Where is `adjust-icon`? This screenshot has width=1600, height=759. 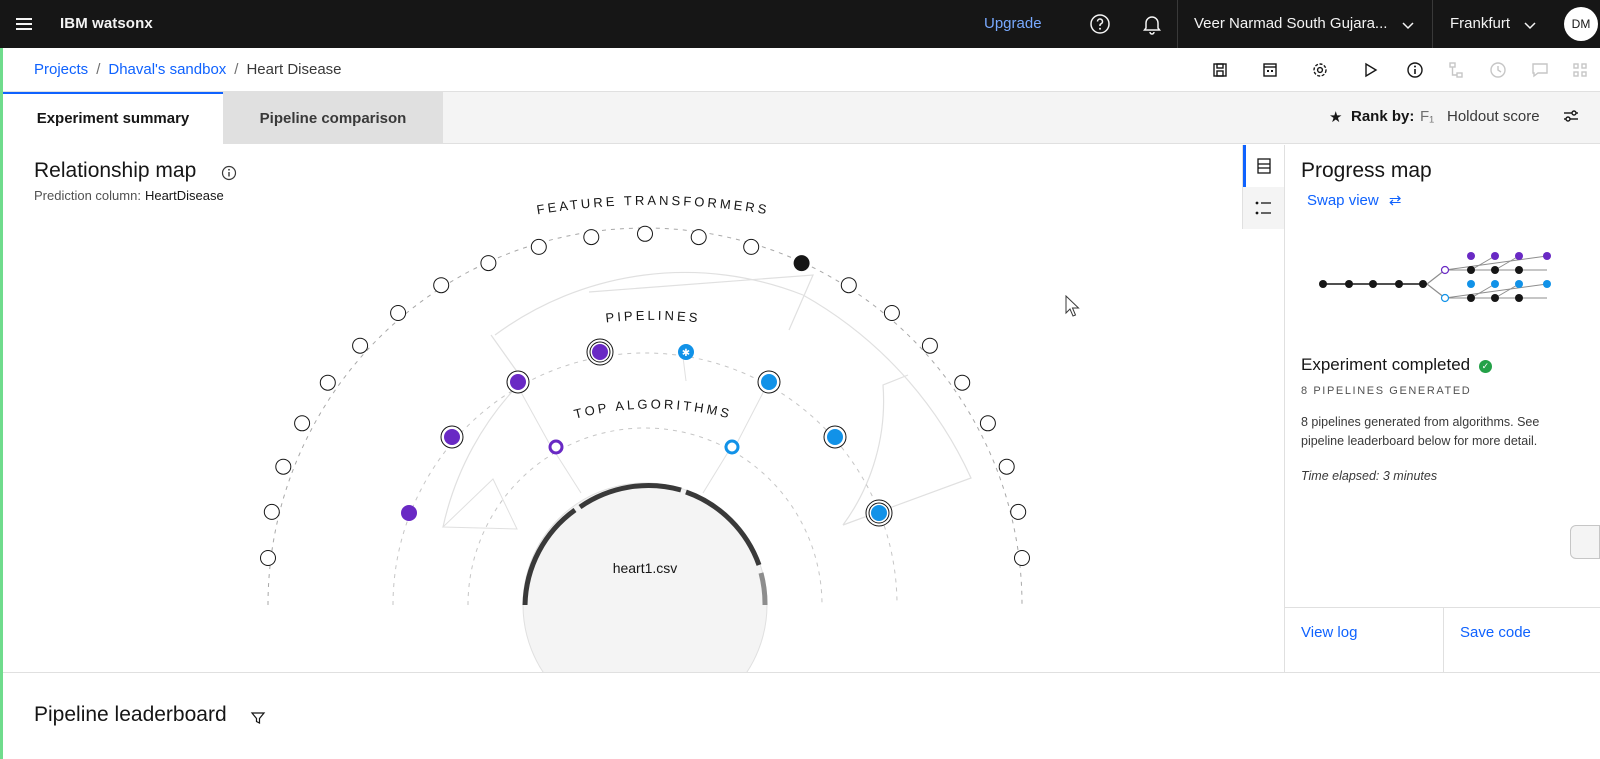
adjust-icon is located at coordinates (1571, 118).